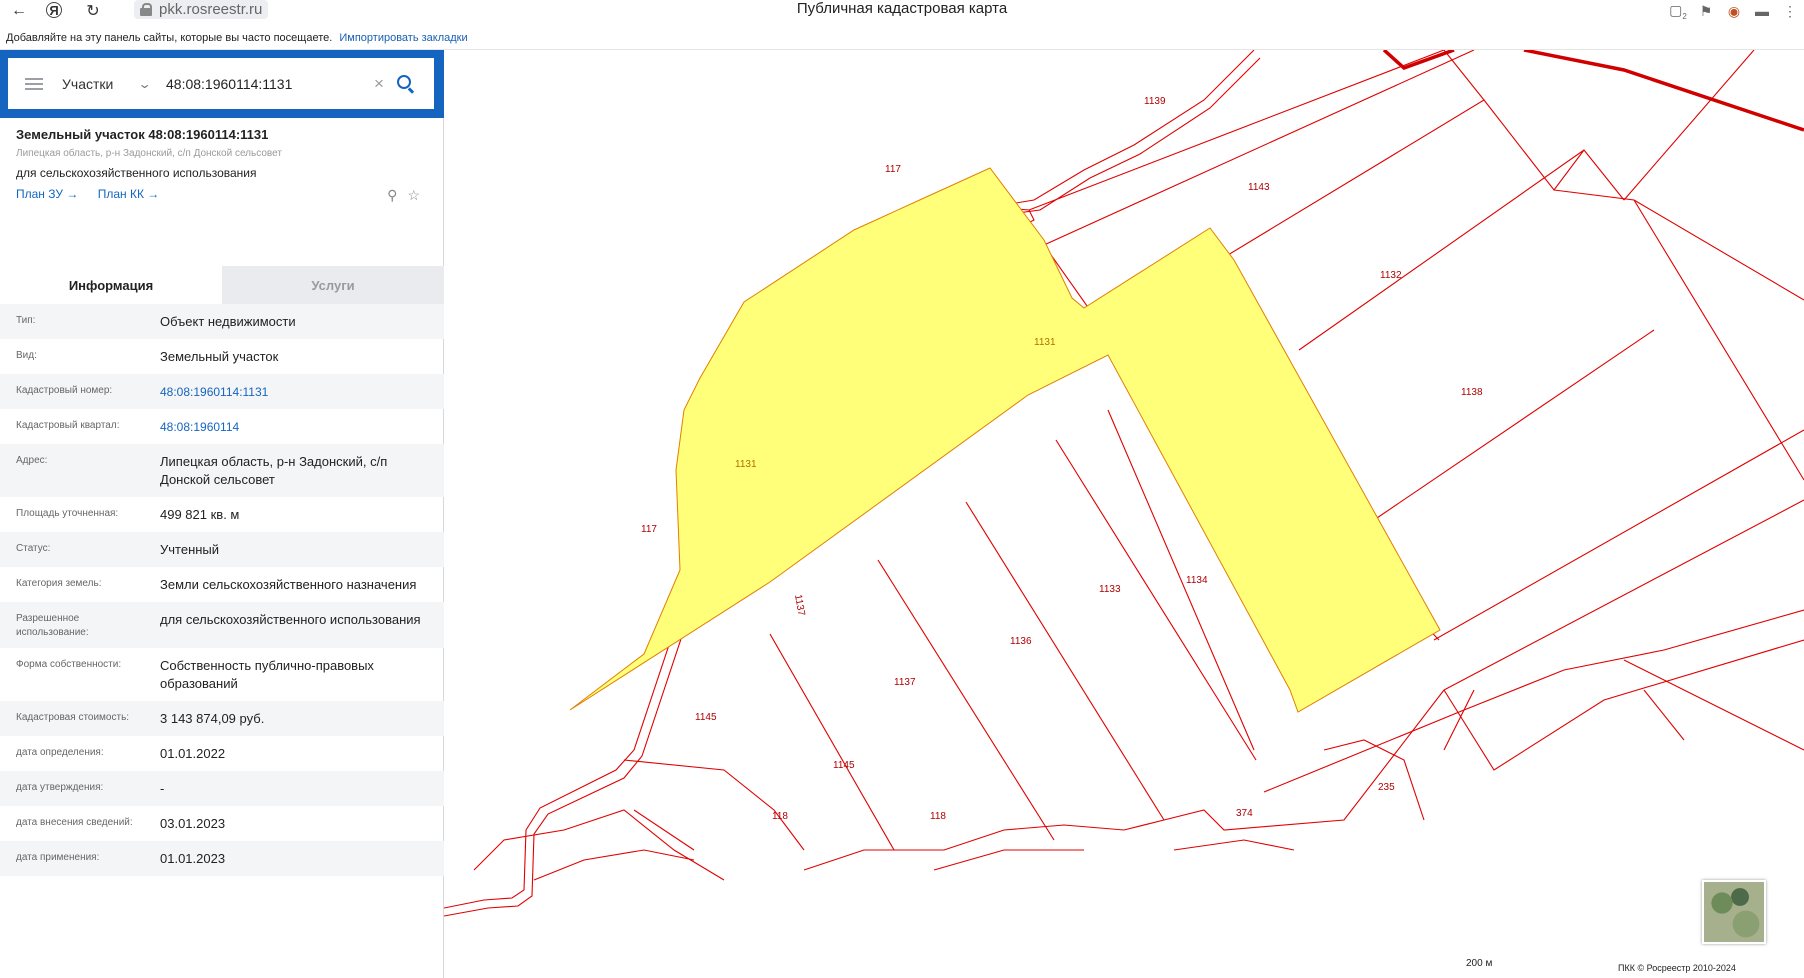 The image size is (1804, 978). What do you see at coordinates (64, 390) in the screenshot?
I see `row-label: Кадастровый номер:` at bounding box center [64, 390].